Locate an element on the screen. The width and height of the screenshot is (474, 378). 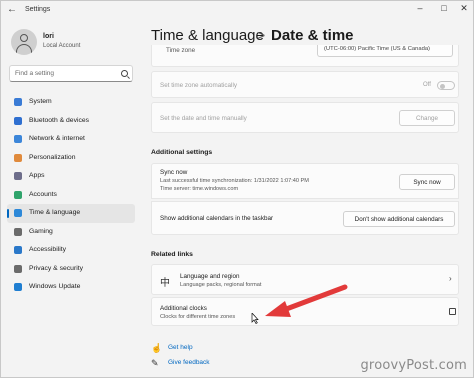
help-icon: ☝ is located at coordinates (157, 348).